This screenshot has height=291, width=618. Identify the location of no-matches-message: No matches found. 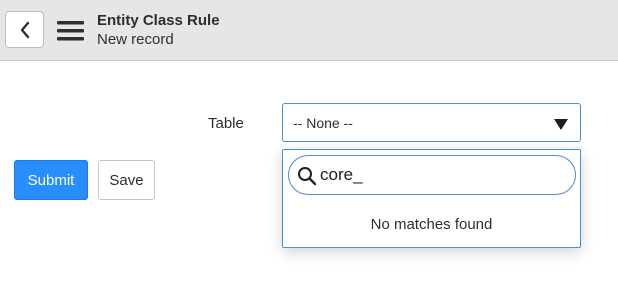
(431, 224).